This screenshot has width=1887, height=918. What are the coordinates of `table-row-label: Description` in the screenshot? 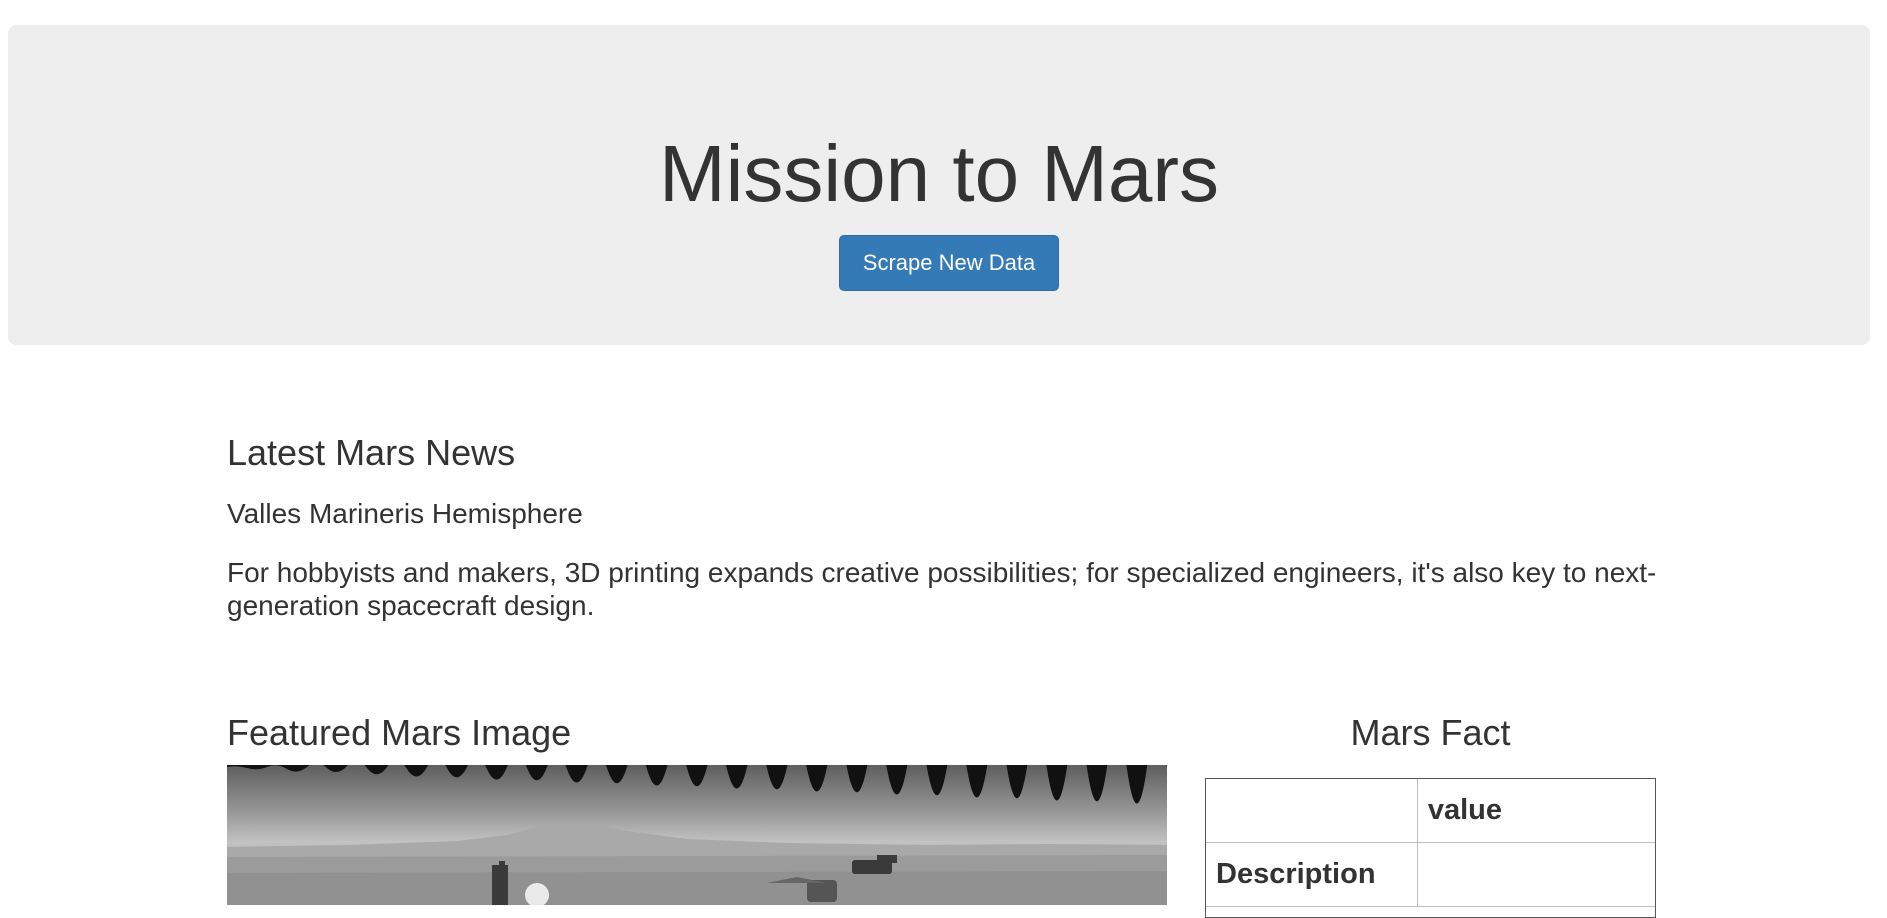 It's located at (1311, 874).